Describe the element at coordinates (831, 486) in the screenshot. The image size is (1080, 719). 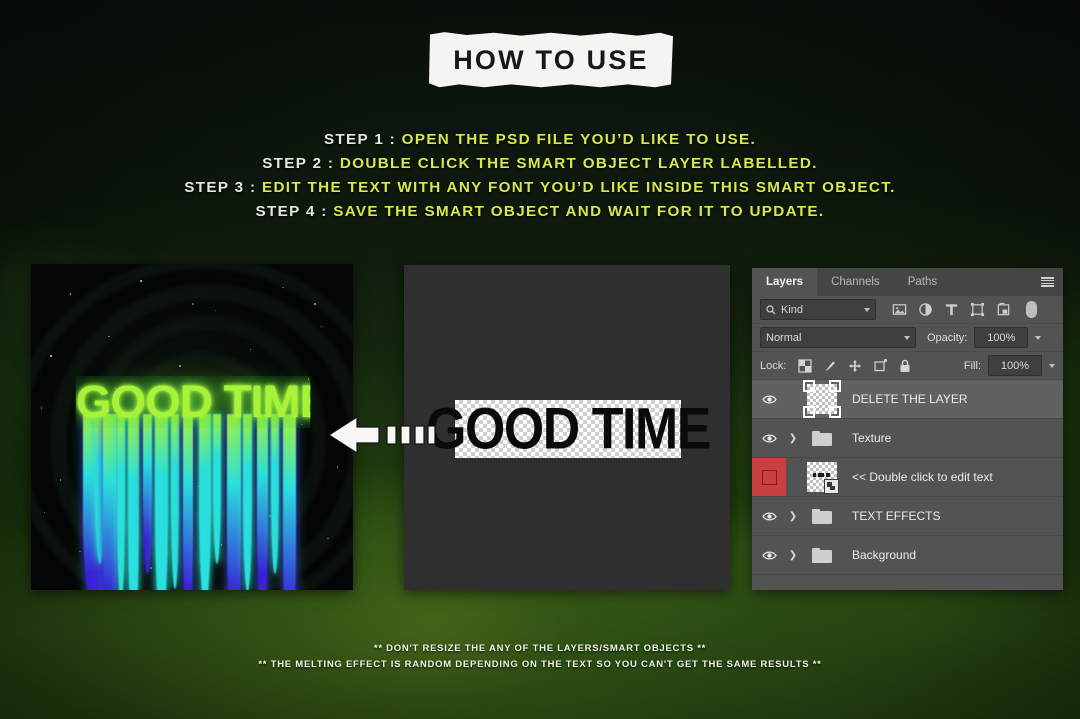
I see `smart-object-badge-icon` at that location.